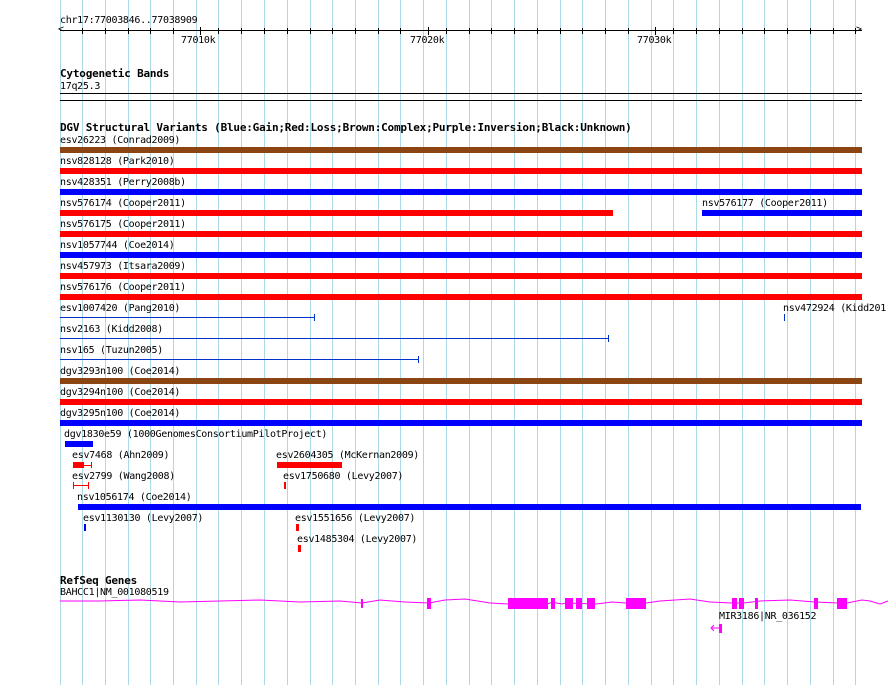 The width and height of the screenshot is (890, 685). What do you see at coordinates (474, 601) in the screenshot?
I see `gene-intron-line` at bounding box center [474, 601].